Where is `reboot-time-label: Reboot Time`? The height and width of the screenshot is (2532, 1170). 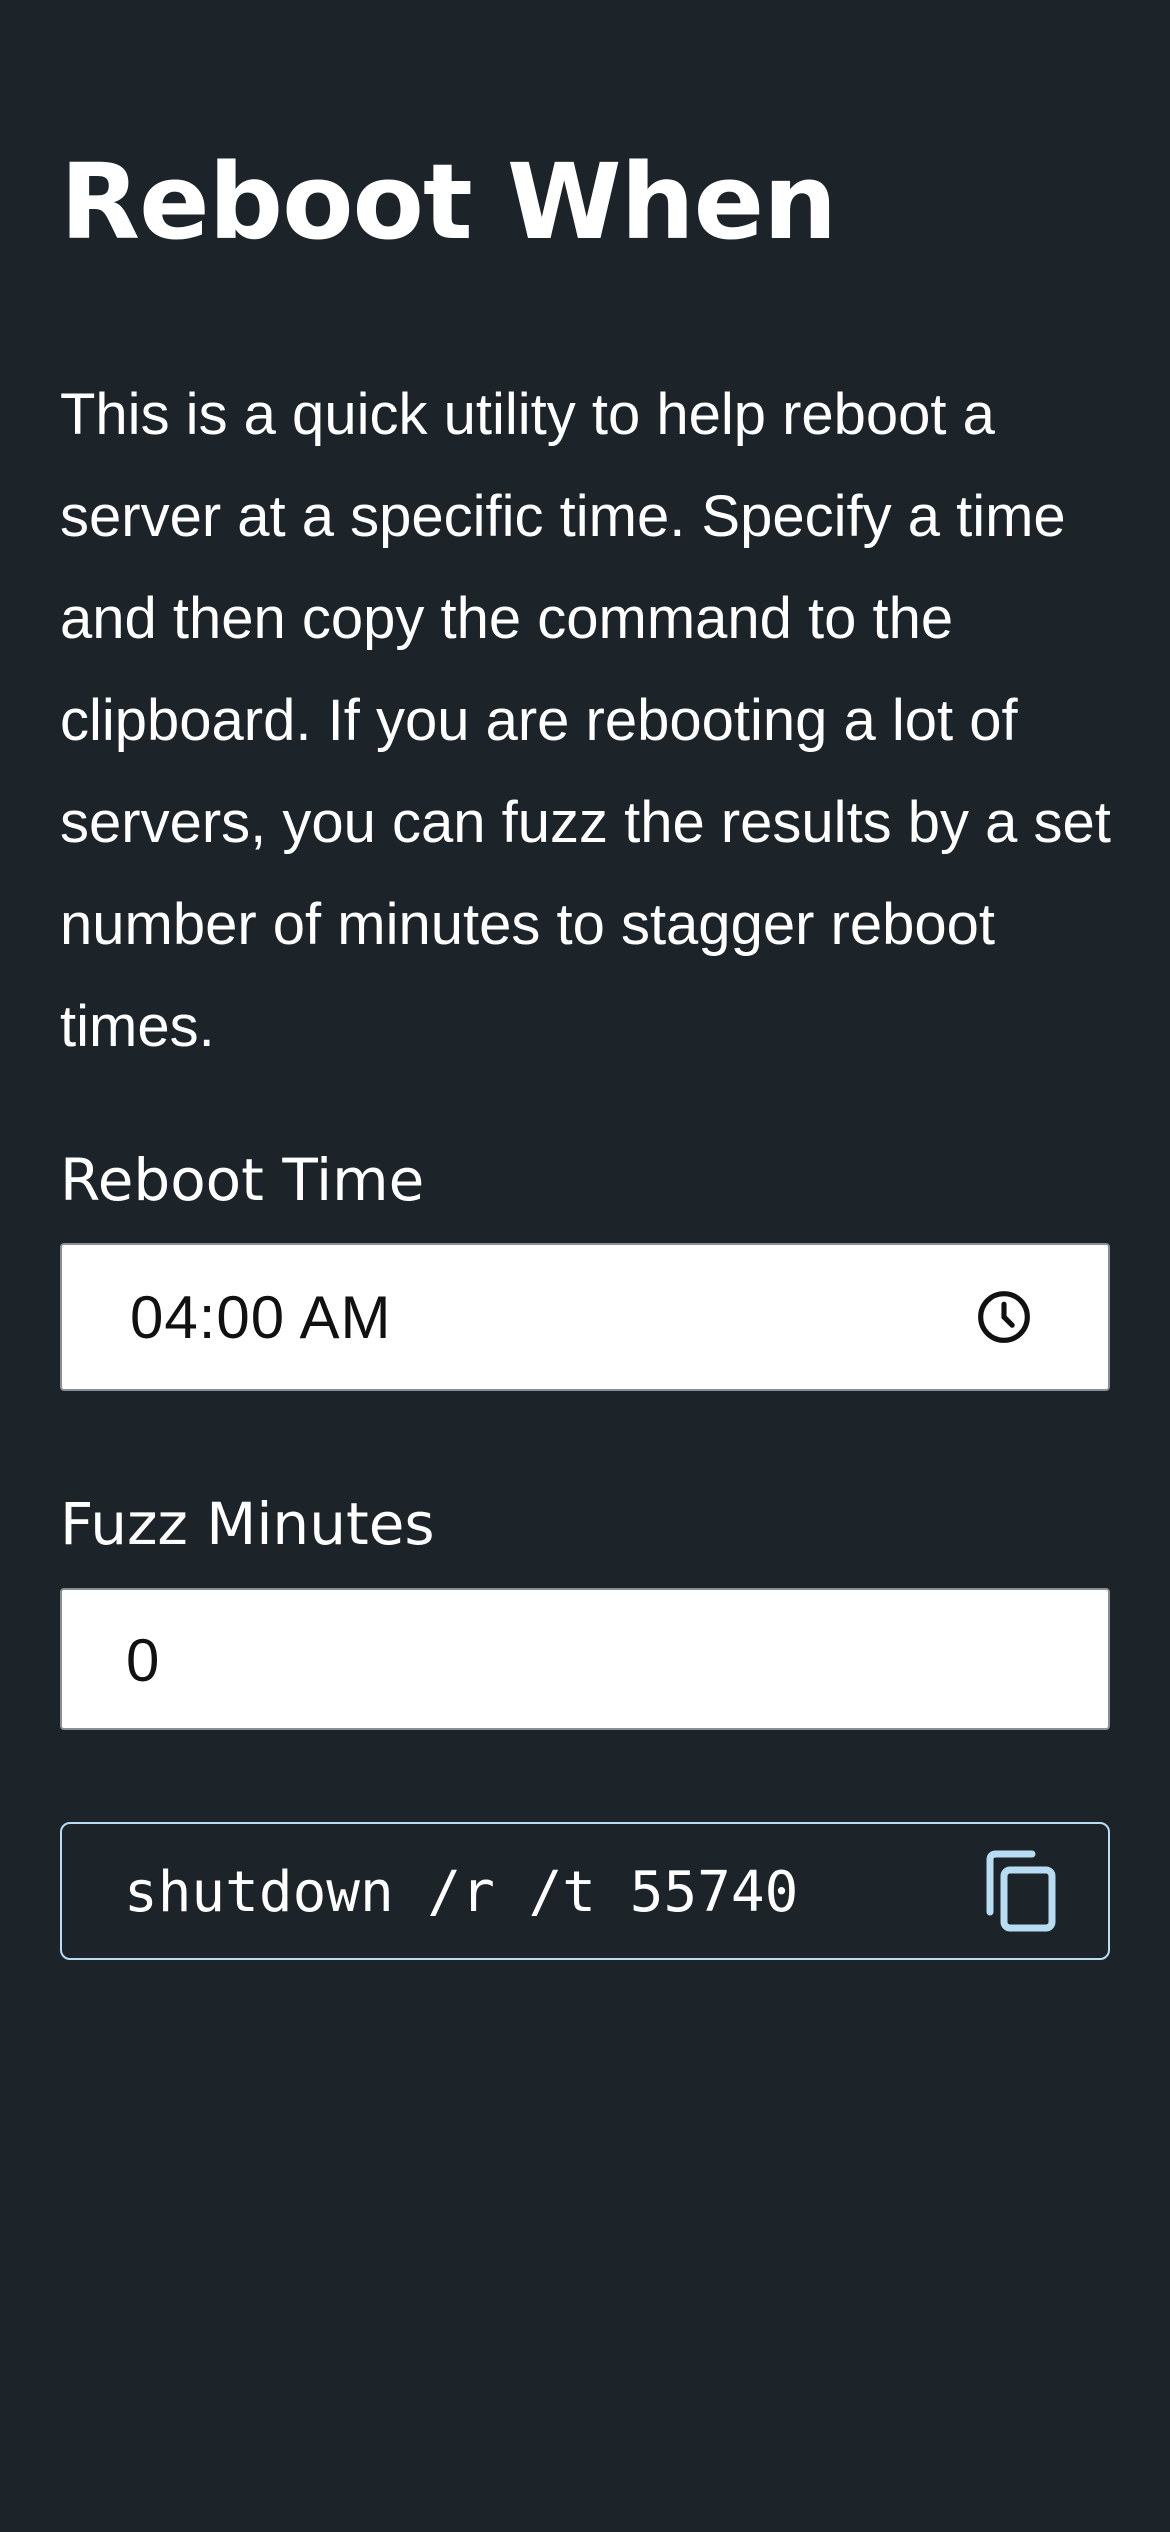
reboot-time-label: Reboot Time is located at coordinates (242, 1180).